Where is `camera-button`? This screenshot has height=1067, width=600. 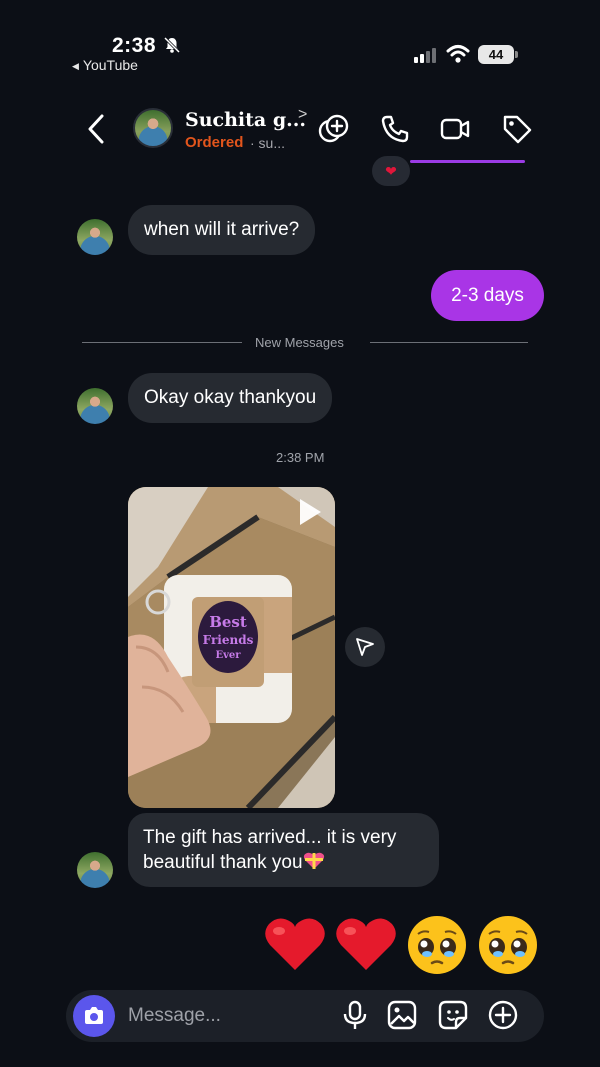 camera-button is located at coordinates (94, 1016).